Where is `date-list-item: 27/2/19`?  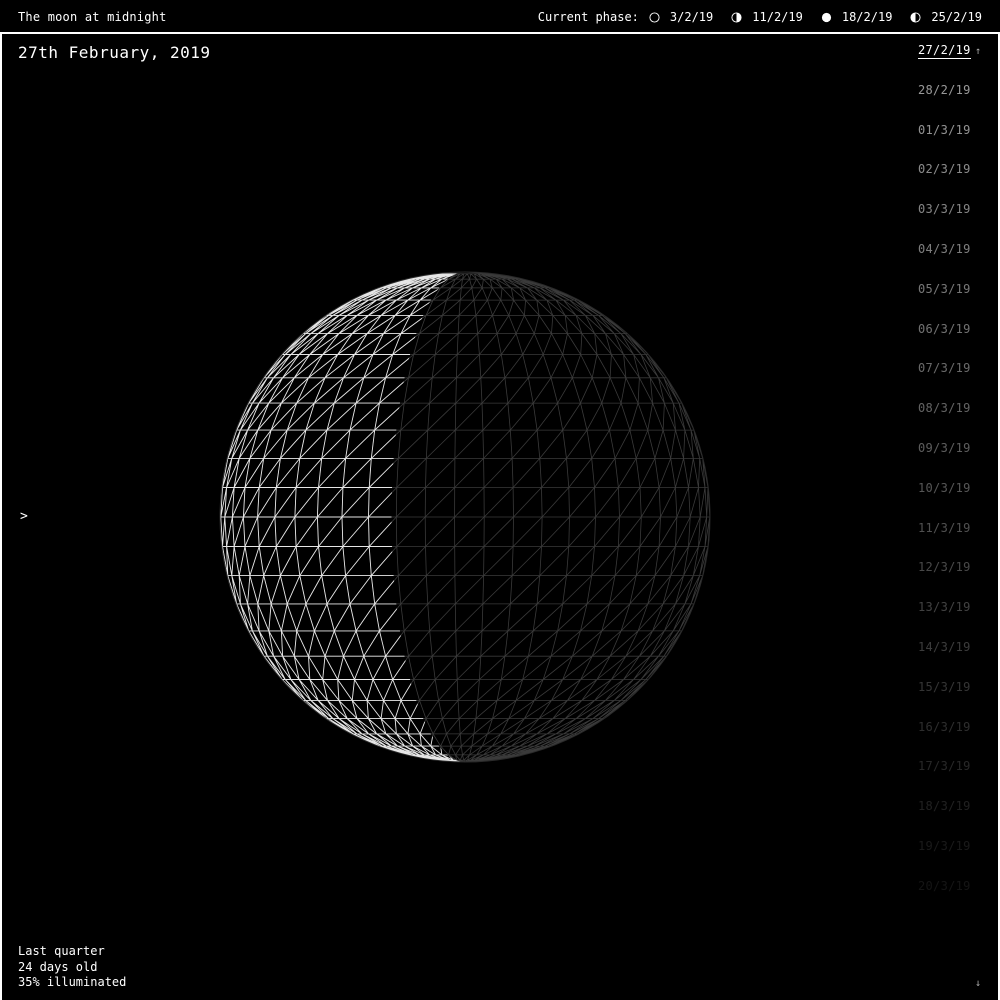
date-list-item: 27/2/19 is located at coordinates (948, 62).